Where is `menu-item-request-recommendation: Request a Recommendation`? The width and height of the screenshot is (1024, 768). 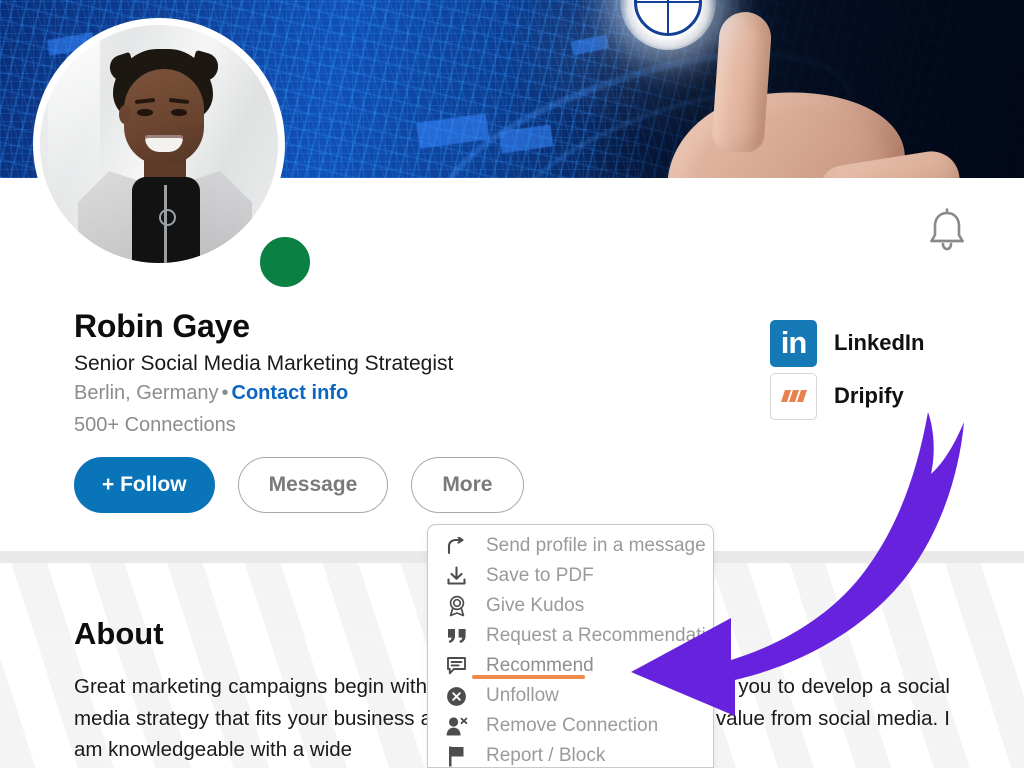
menu-item-request-recommendation: Request a Recommendation is located at coordinates (570, 636).